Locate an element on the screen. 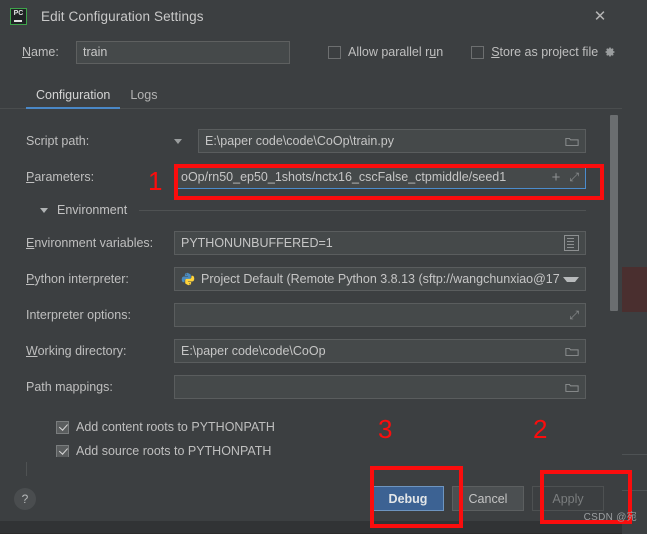  path-mappings-trailing is located at coordinates (568, 387).